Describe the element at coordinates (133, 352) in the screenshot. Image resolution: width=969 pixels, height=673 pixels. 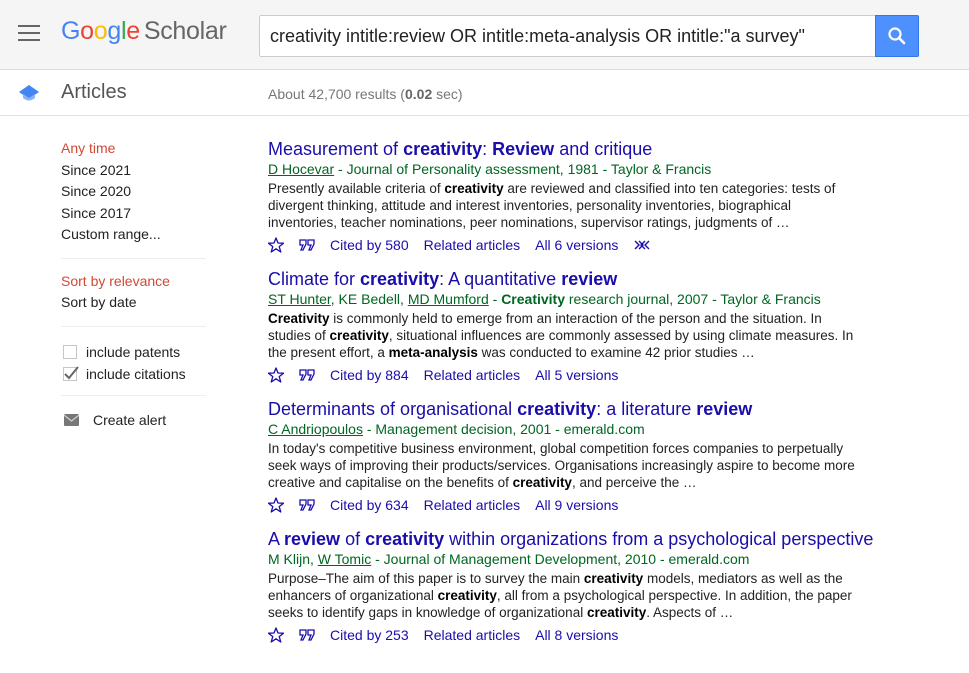
I see `include-patents-checkbox: include patents` at that location.